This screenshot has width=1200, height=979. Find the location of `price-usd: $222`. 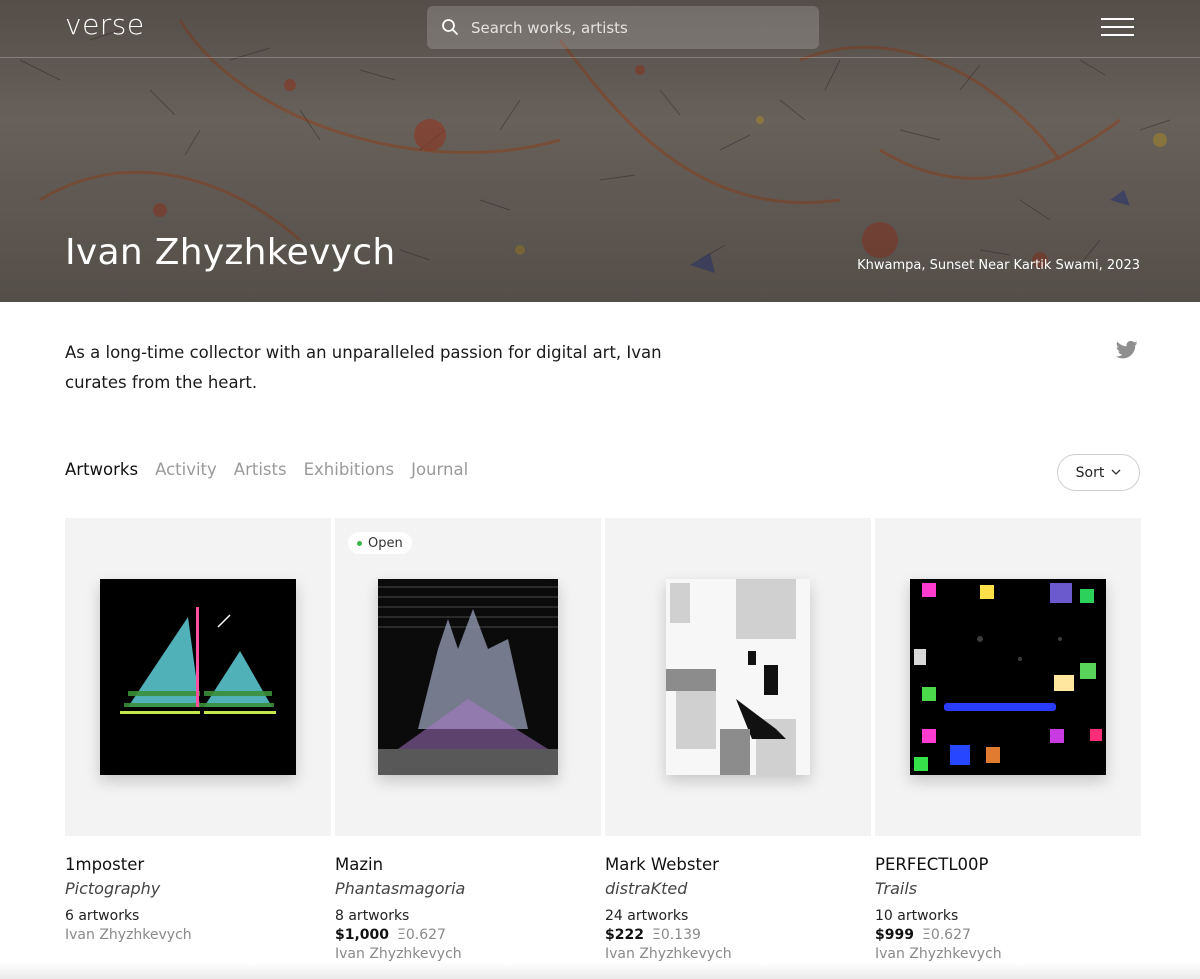

price-usd: $222 is located at coordinates (624, 935).